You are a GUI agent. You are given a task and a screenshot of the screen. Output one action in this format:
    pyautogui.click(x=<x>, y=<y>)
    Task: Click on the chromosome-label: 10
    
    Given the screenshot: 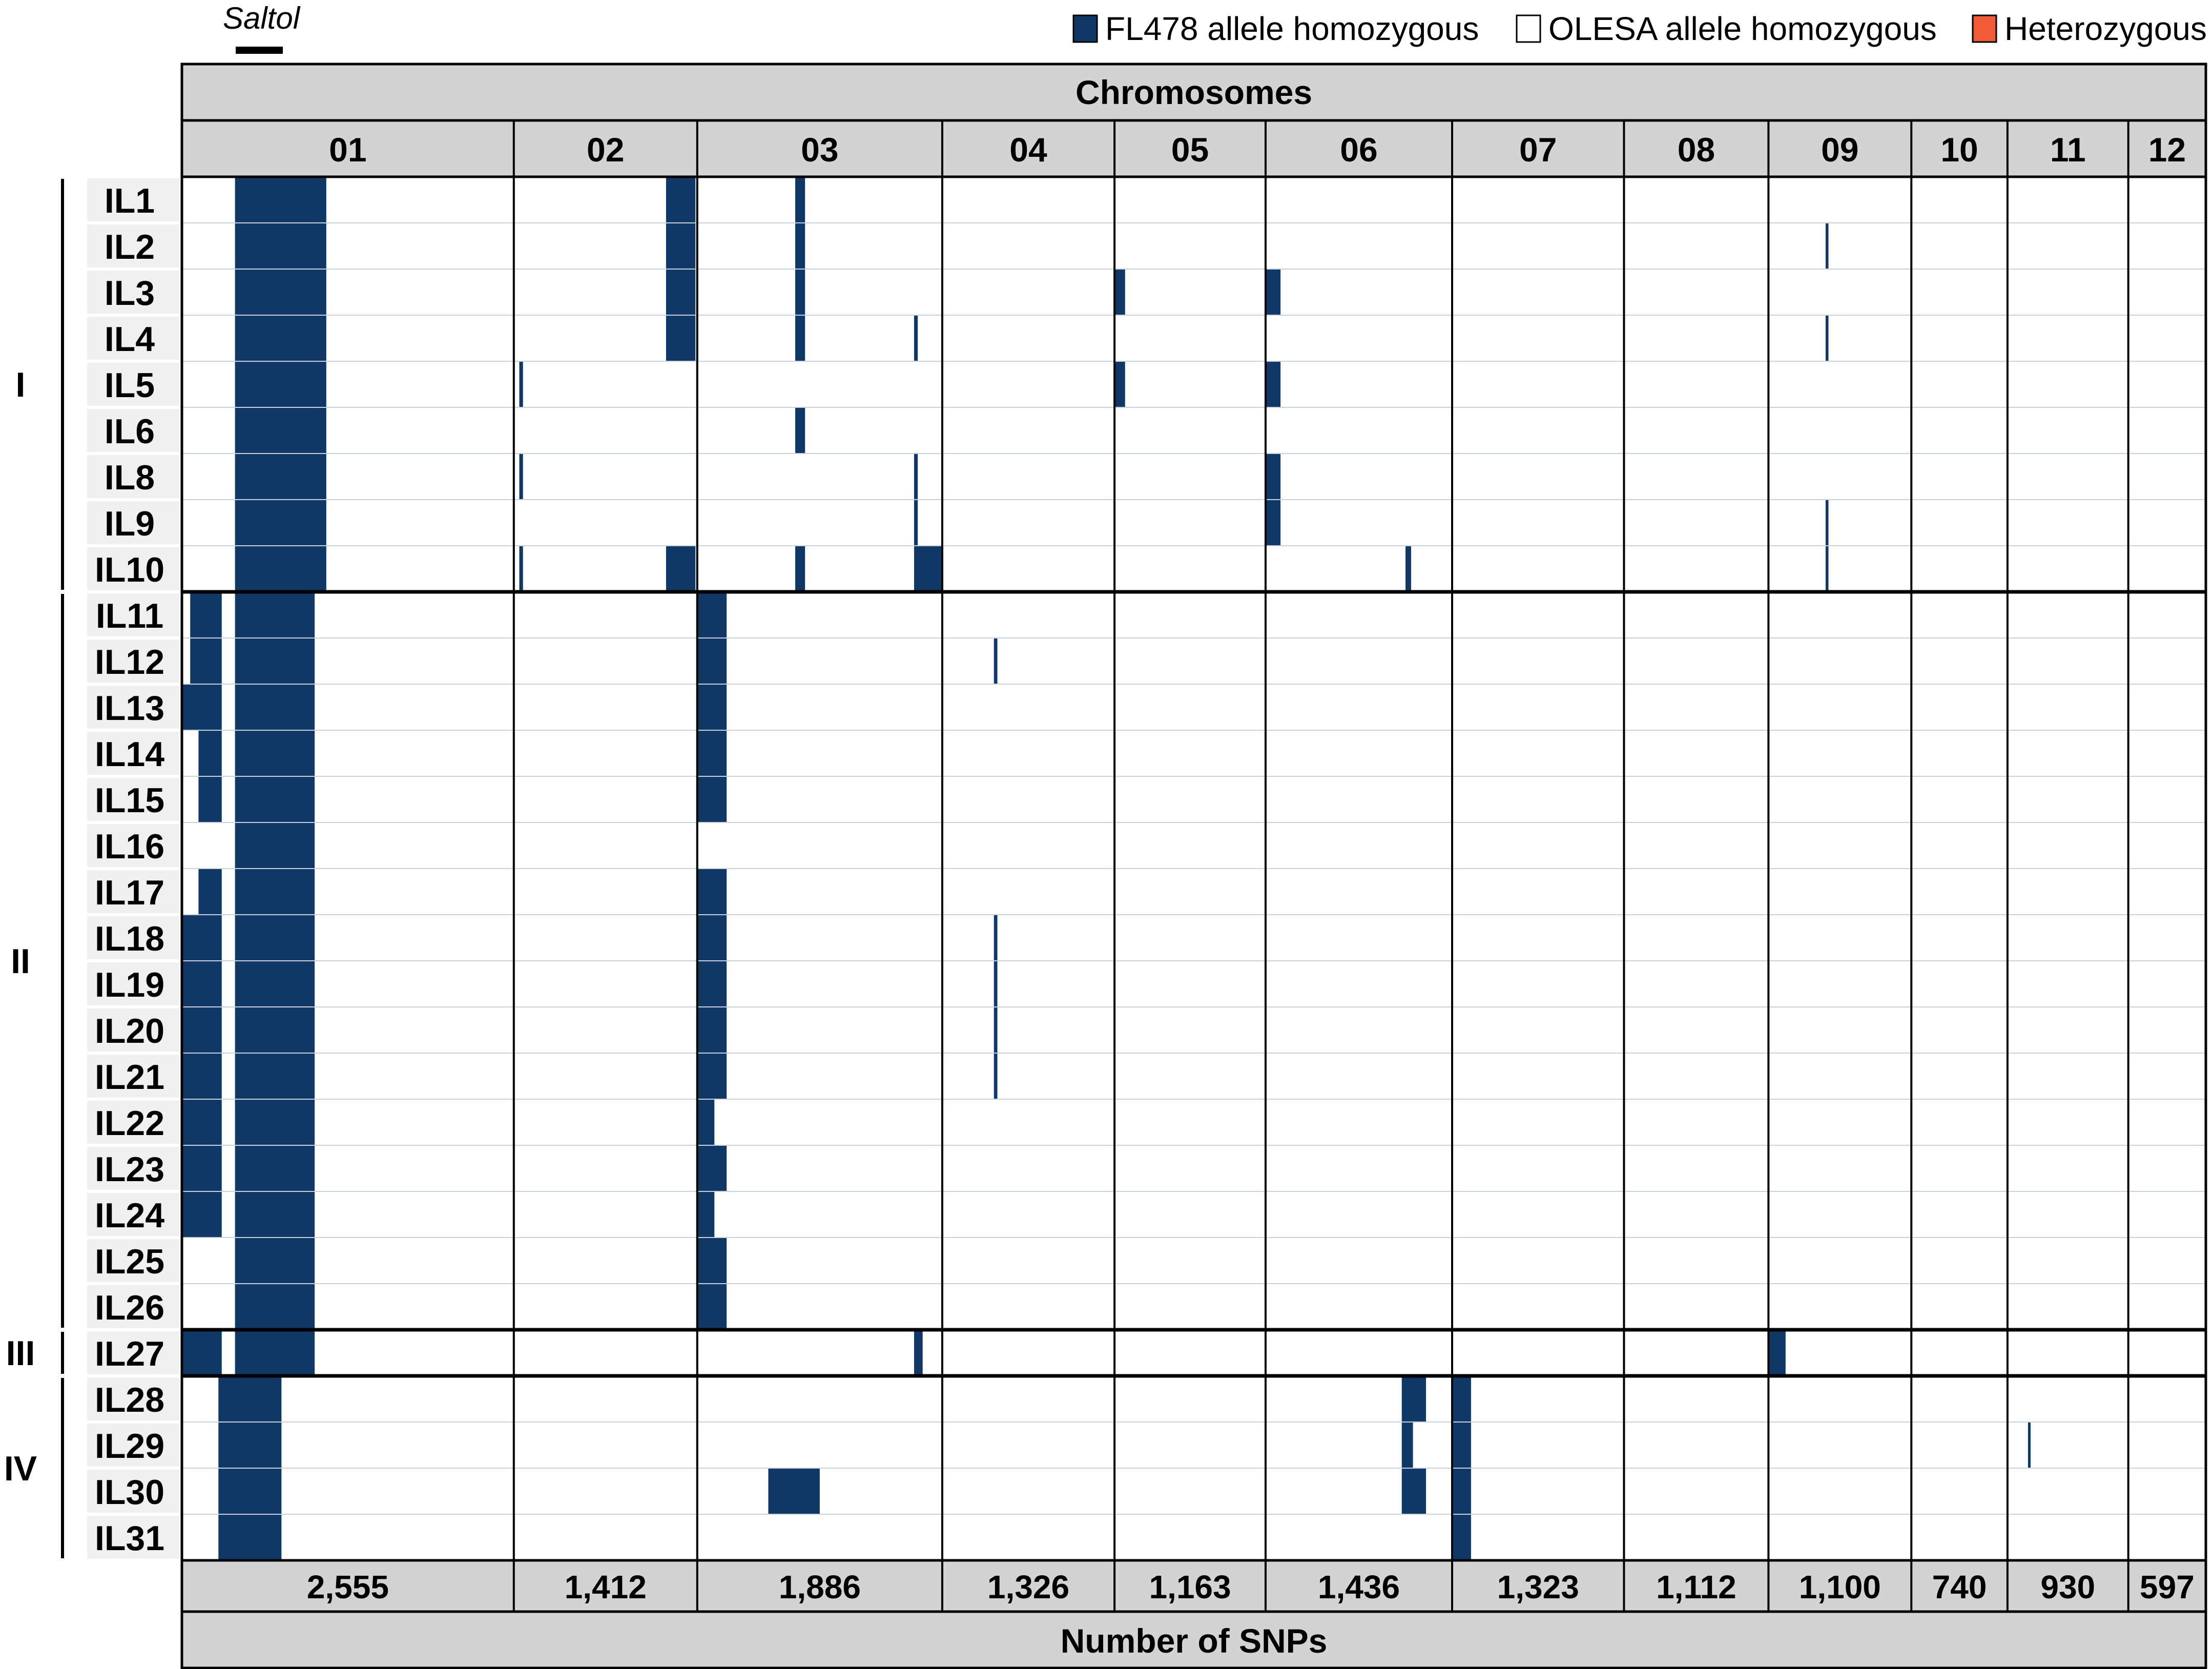 What is the action you would take?
    pyautogui.click(x=1959, y=150)
    